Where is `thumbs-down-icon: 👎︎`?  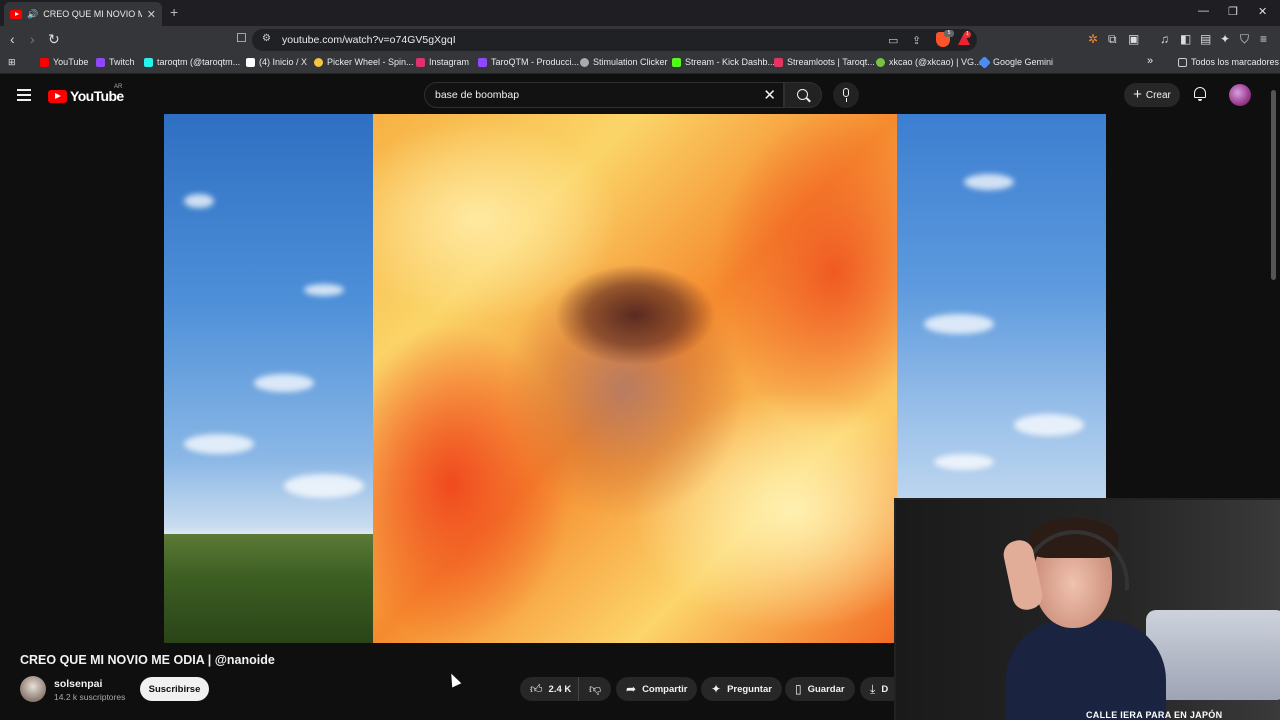
thumbs-down-icon: 👎︎ is located at coordinates (595, 688).